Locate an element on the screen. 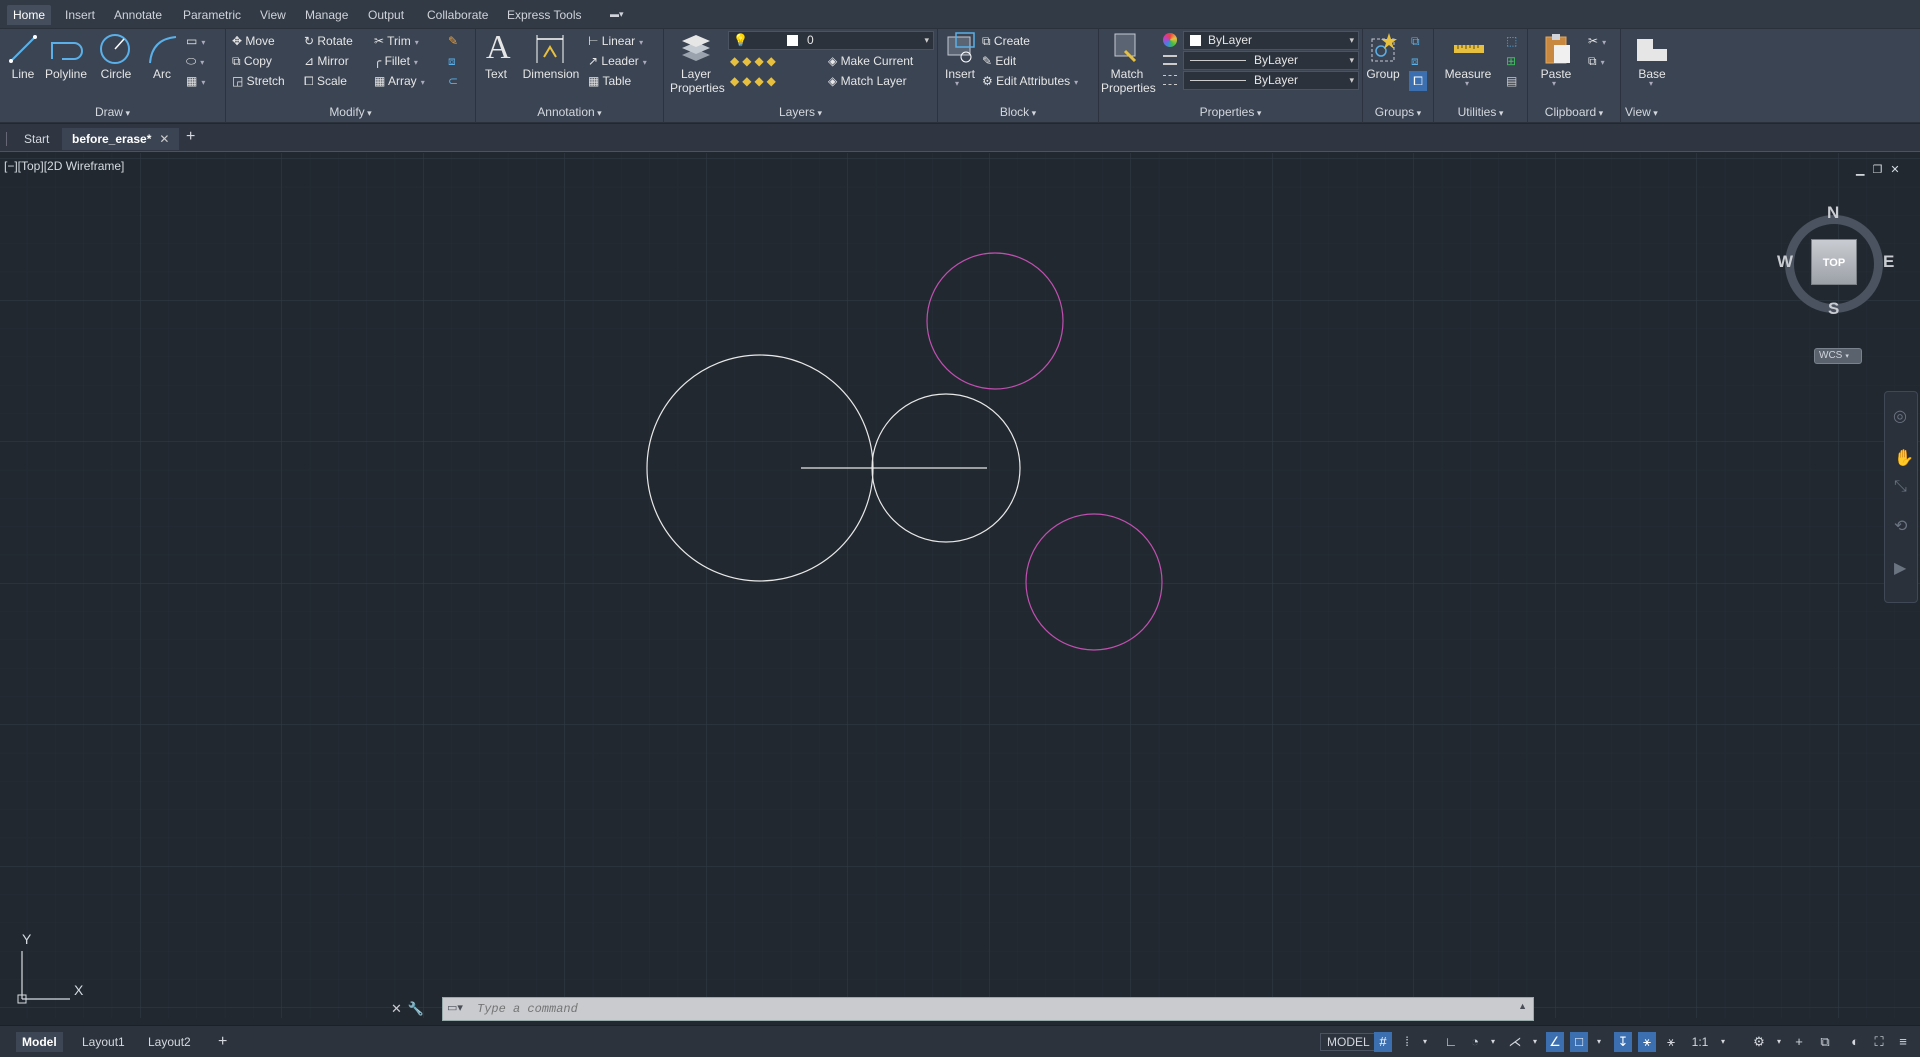 The image size is (1920, 1057). ungroup-icon: ⧉ is located at coordinates (1415, 41).